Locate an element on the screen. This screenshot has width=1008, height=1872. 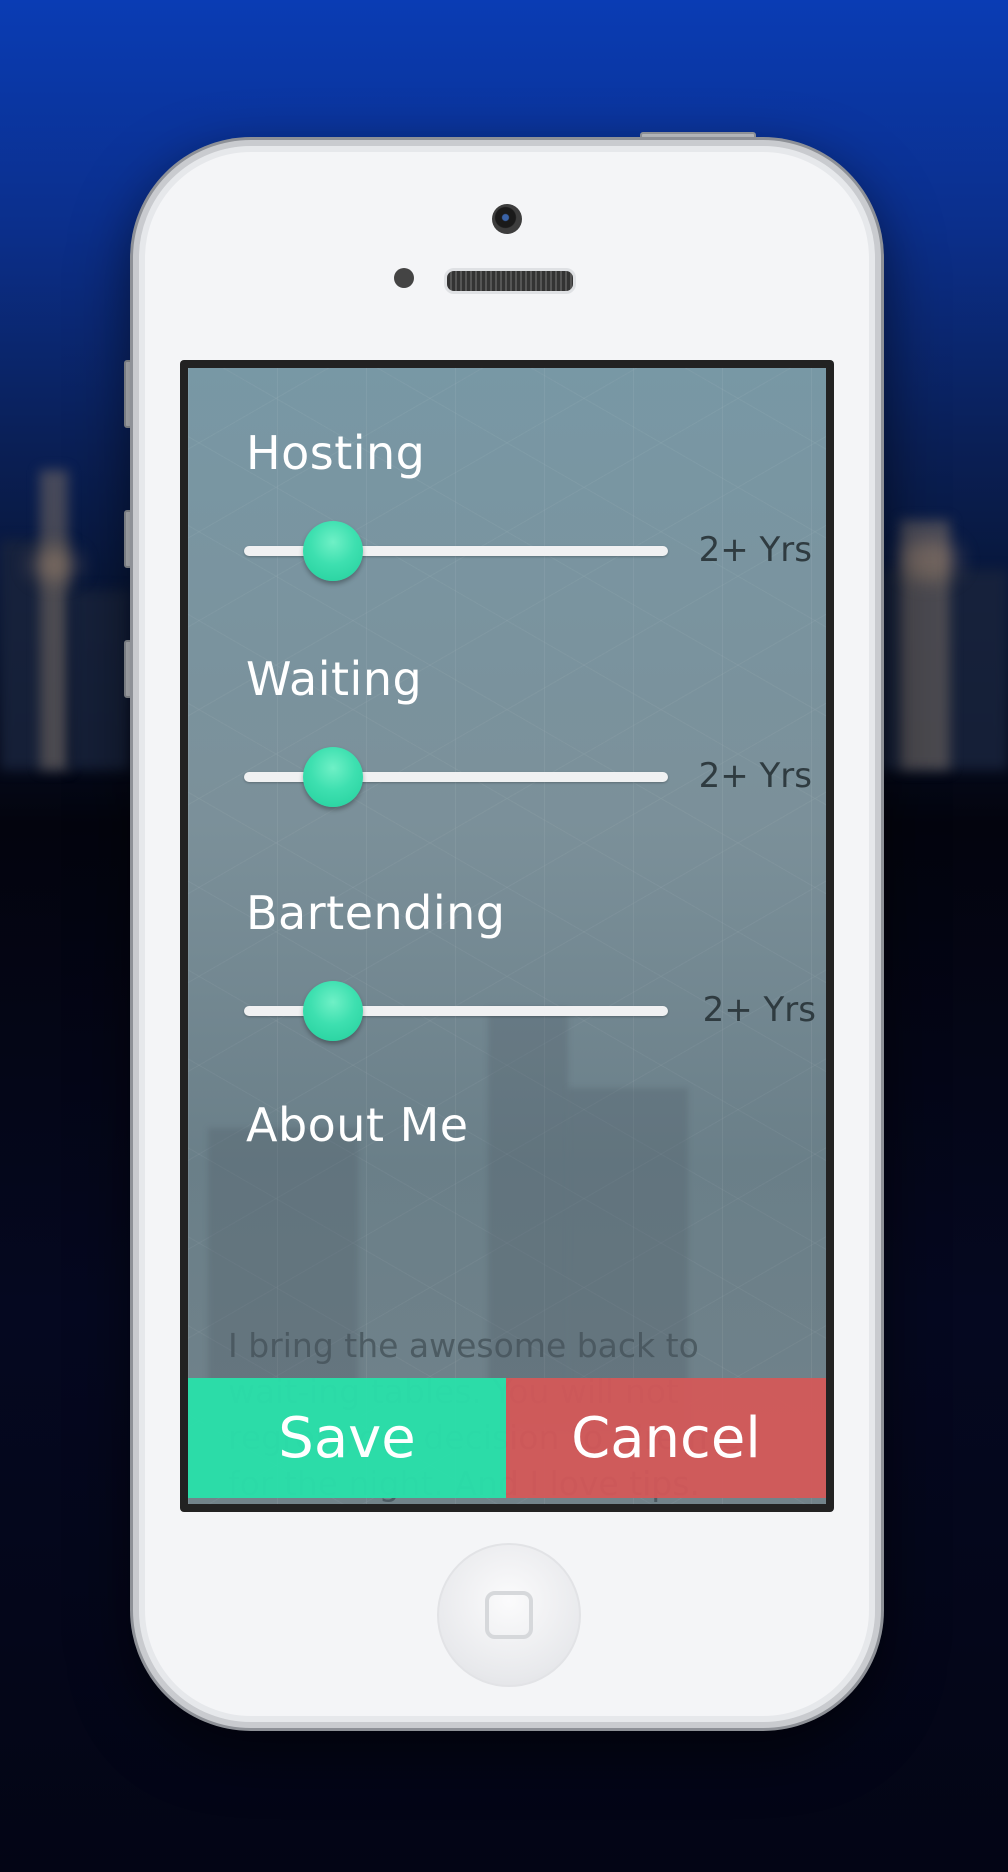
speaker-grille is located at coordinates (510, 281).